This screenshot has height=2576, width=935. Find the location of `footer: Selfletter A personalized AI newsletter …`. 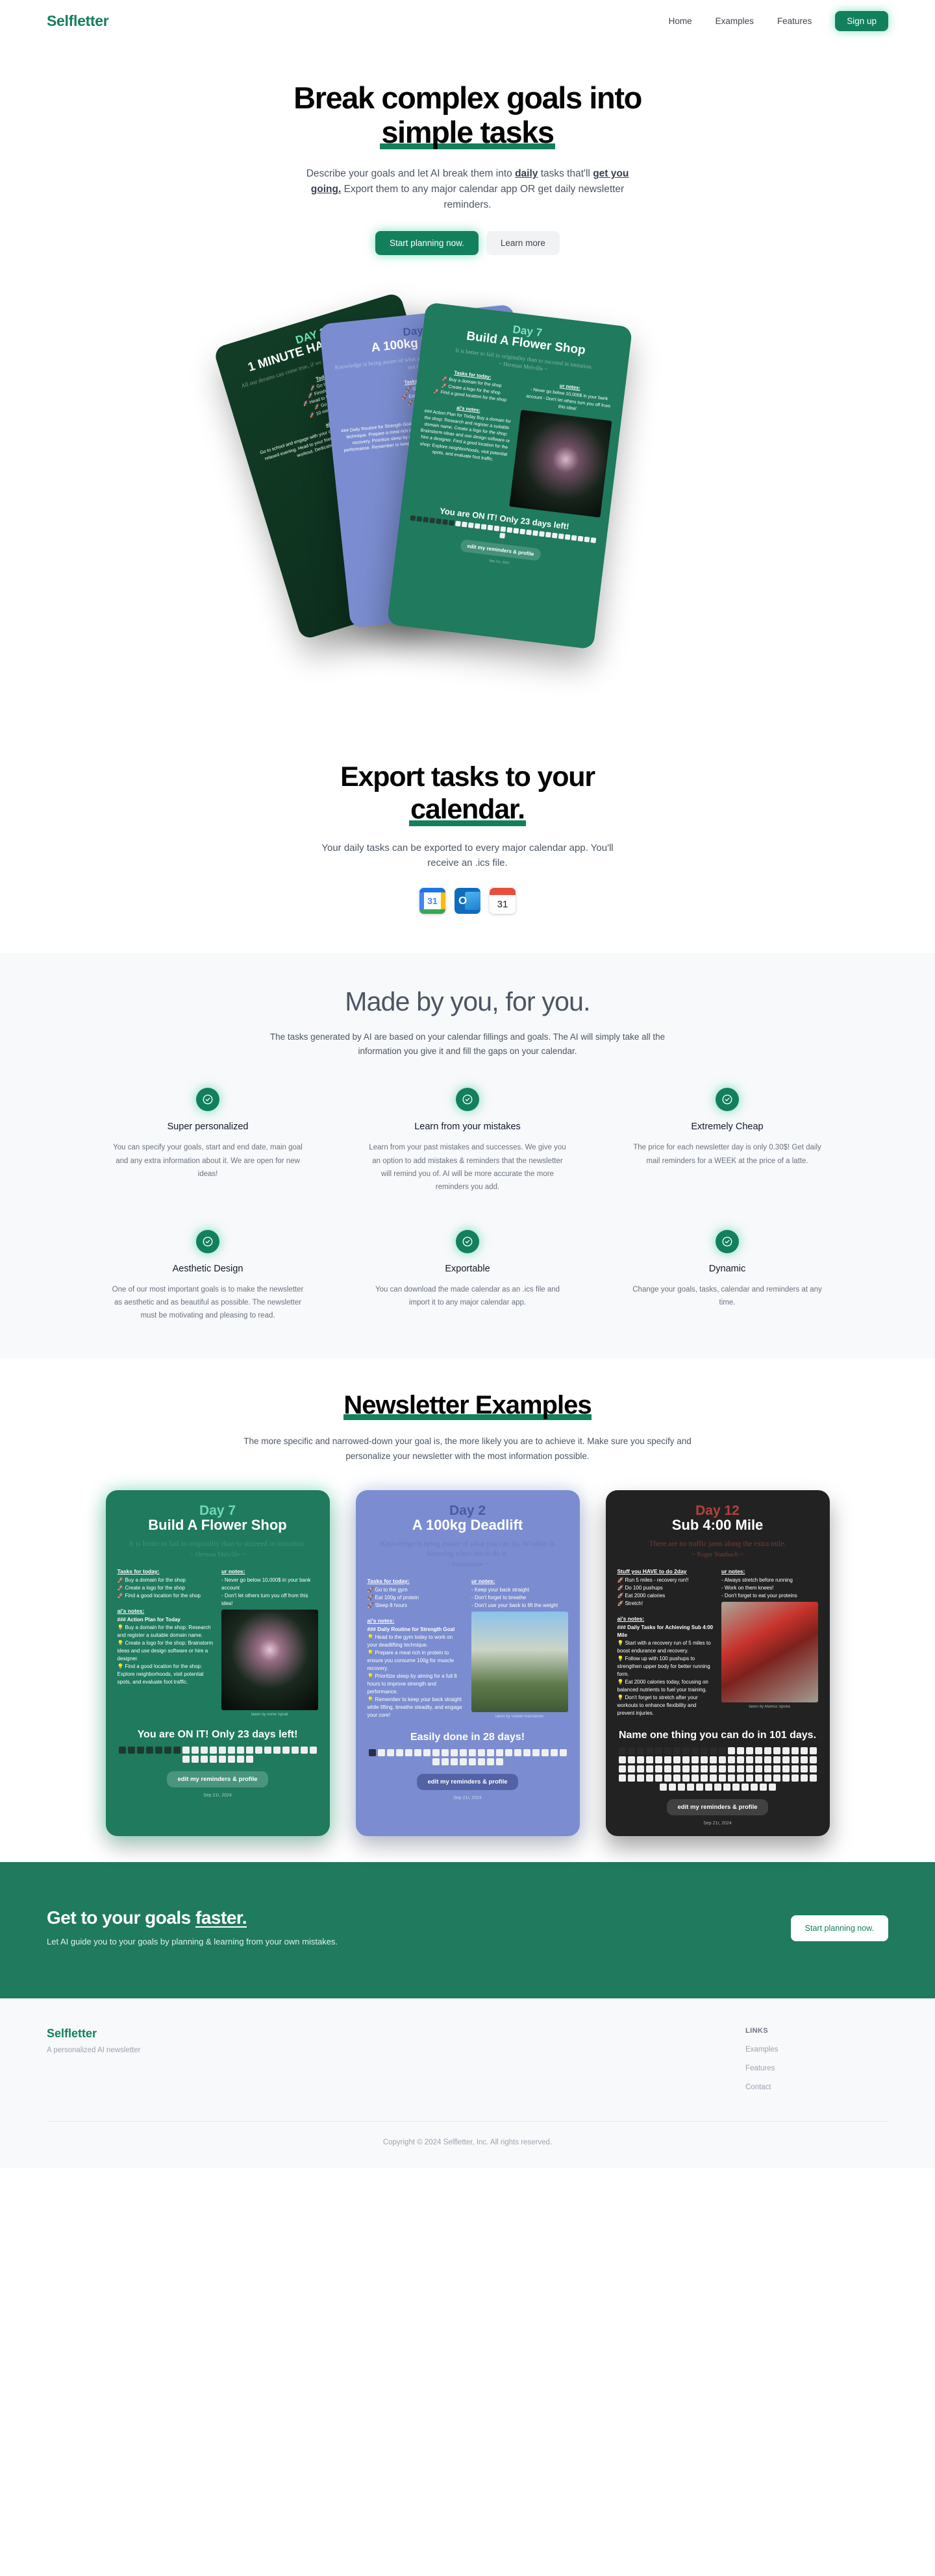

footer: Selfletter A personalized AI newsletter … is located at coordinates (467, 2083).